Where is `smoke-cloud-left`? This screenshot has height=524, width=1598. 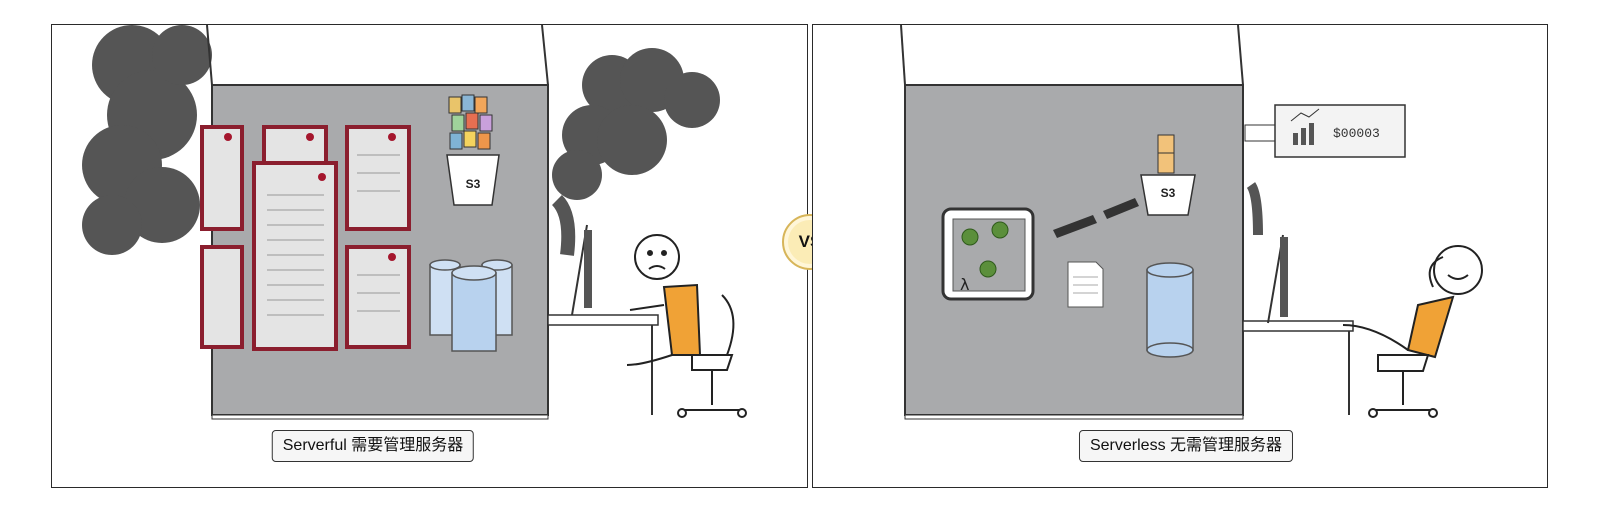
smoke-cloud-left is located at coordinates (147, 140).